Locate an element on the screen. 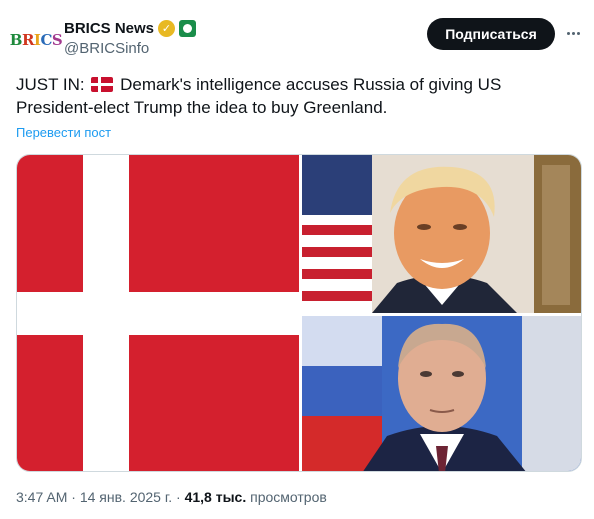 This screenshot has height=519, width=594. author-names: BRICS News ✓ @BRICSinfo is located at coordinates (130, 37).